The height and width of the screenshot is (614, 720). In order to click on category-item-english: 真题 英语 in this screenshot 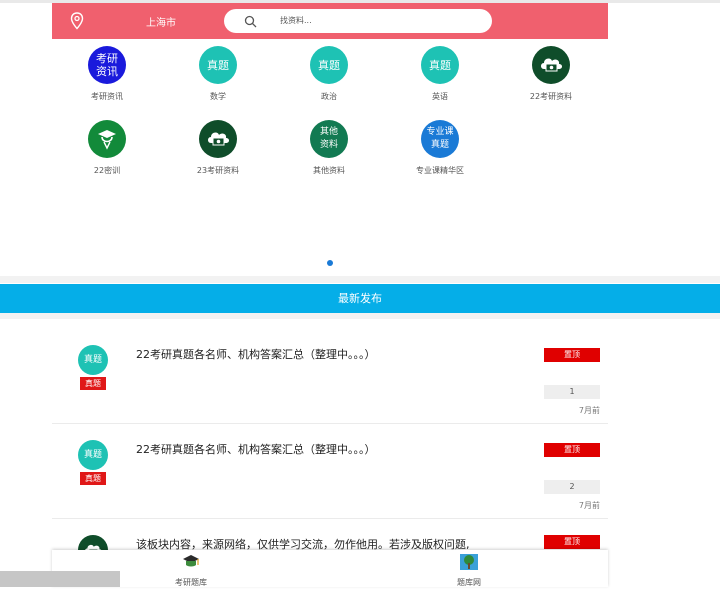, I will do `click(440, 74)`.